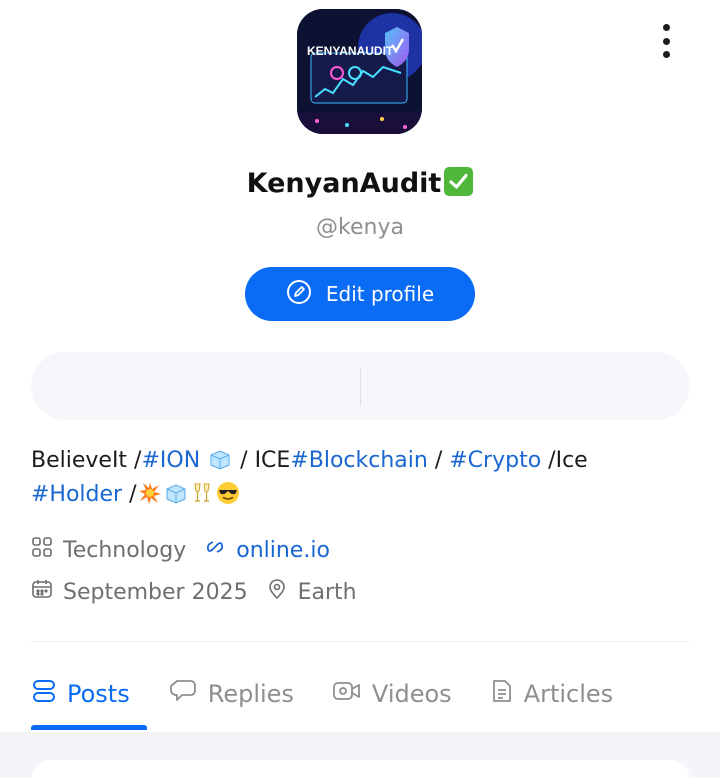 This screenshot has width=720, height=778. Describe the element at coordinates (344, 183) in the screenshot. I see `display-name: KenyanAudit` at that location.